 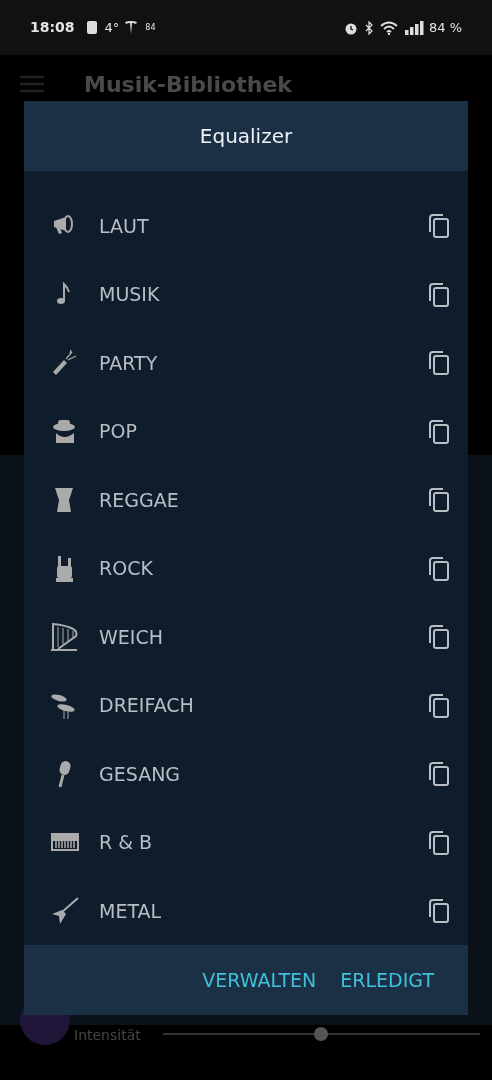 What do you see at coordinates (246, 842) in the screenshot?
I see `preset-item: R & B` at bounding box center [246, 842].